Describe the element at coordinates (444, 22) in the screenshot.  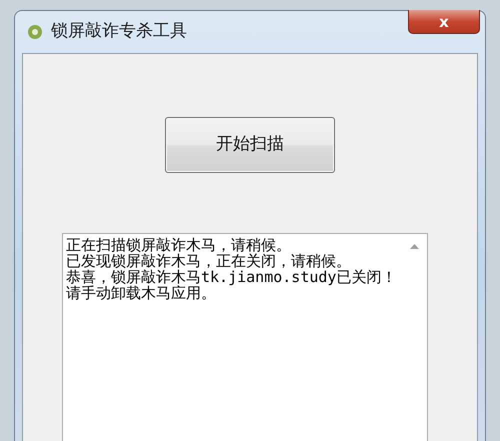
I see `close-button: x` at that location.